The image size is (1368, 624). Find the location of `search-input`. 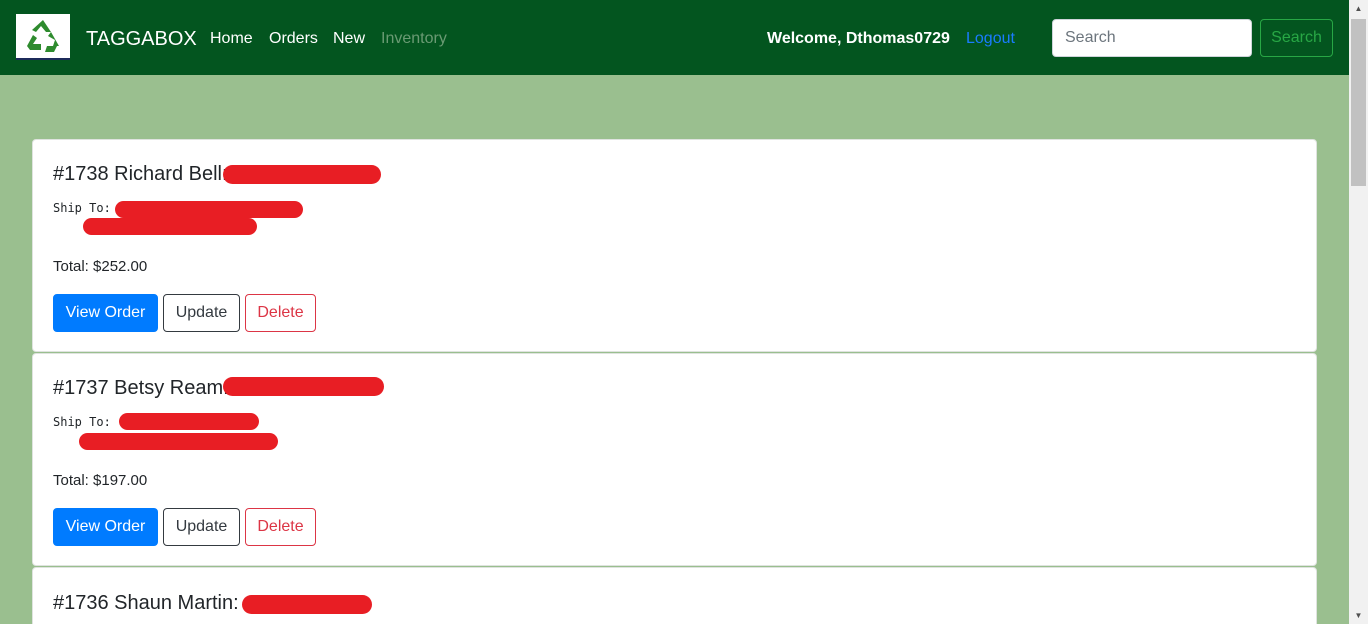

search-input is located at coordinates (1152, 38).